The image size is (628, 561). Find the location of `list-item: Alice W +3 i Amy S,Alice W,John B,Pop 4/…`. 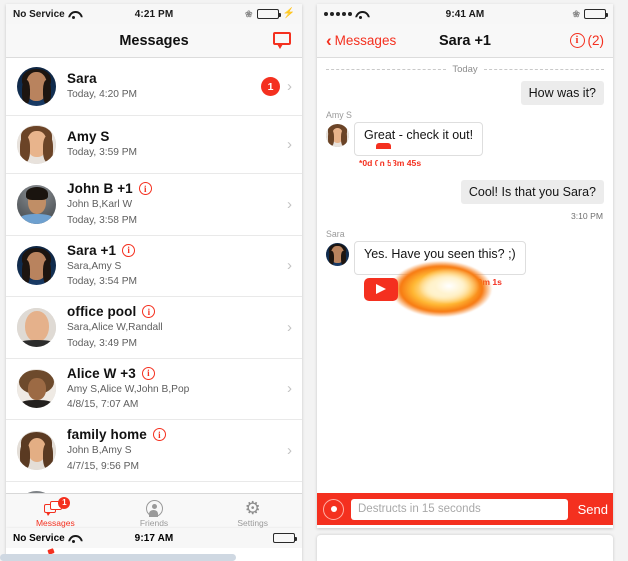

list-item: Alice W +3 i Amy S,Alice W,John B,Pop 4/… is located at coordinates (154, 390).